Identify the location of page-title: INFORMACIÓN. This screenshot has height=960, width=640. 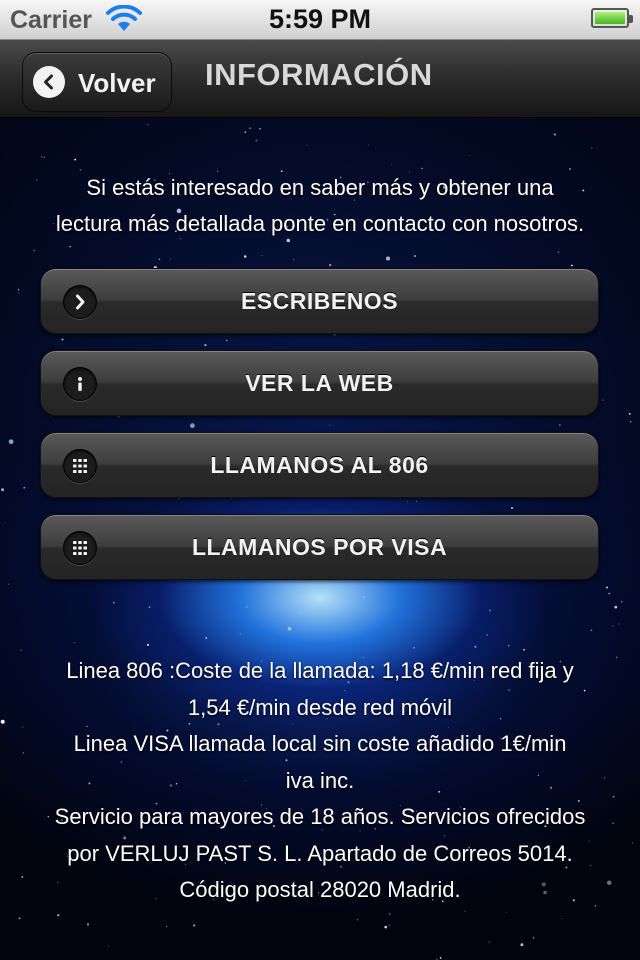
(319, 74).